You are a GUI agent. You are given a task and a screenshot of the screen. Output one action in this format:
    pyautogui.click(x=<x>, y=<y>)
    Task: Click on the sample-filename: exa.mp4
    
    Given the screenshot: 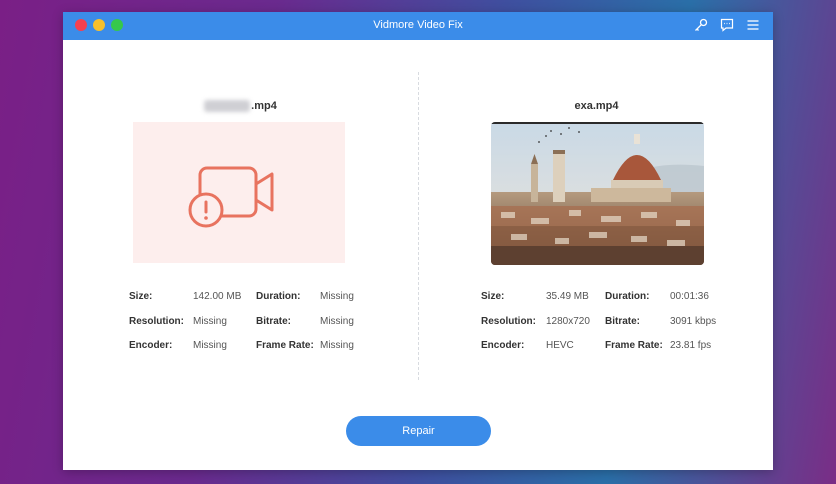 What is the action you would take?
    pyautogui.click(x=596, y=106)
    